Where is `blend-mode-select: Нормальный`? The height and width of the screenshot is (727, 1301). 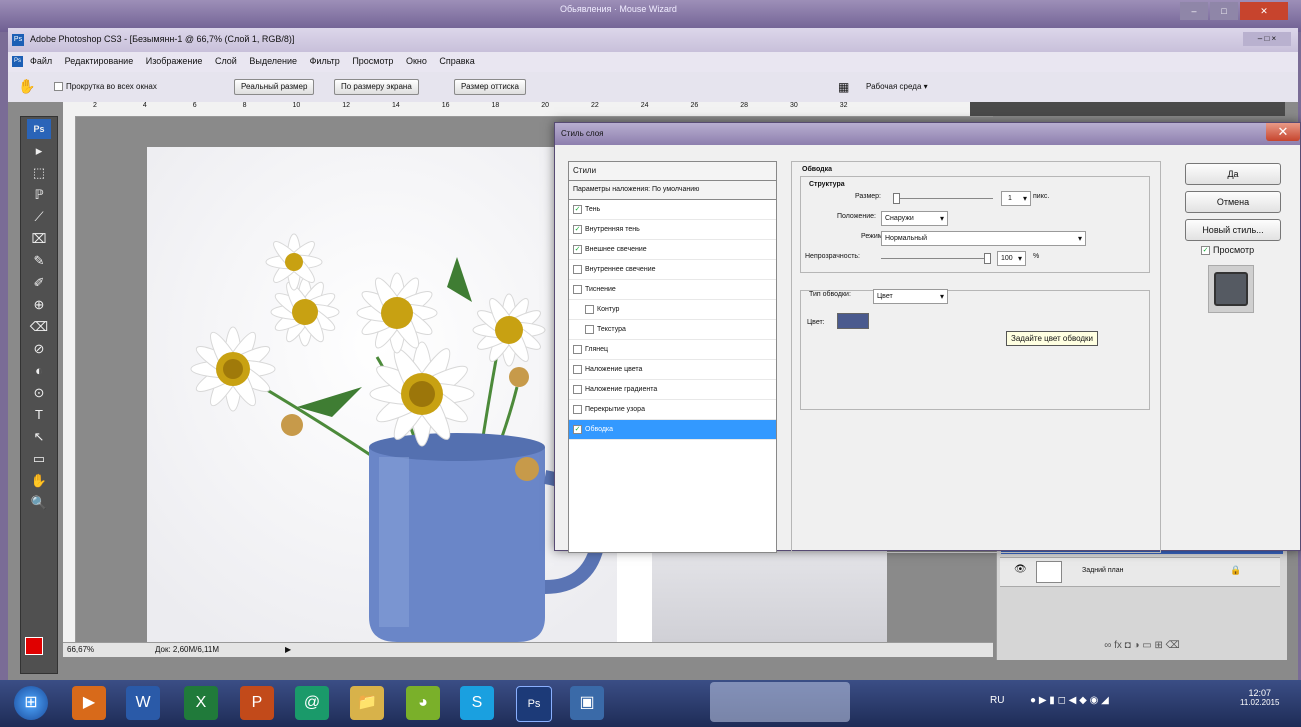
blend-mode-select: Нормальный is located at coordinates (983, 238).